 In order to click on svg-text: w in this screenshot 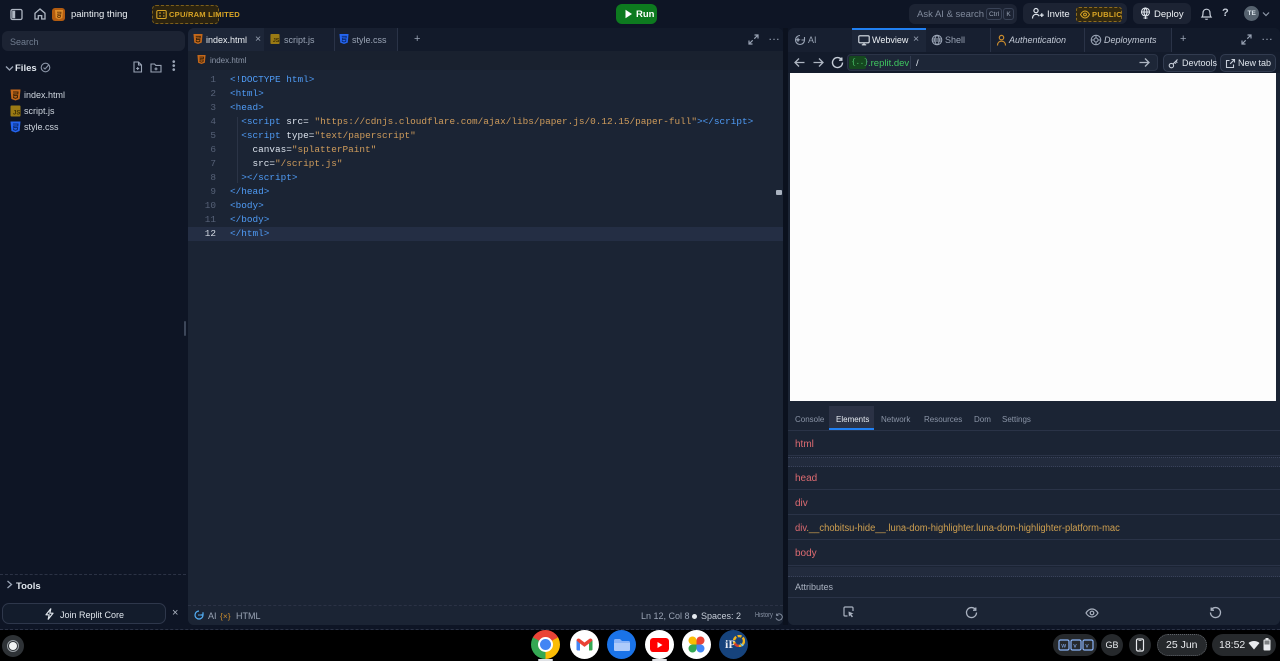, I will do `click(1063, 646)`.